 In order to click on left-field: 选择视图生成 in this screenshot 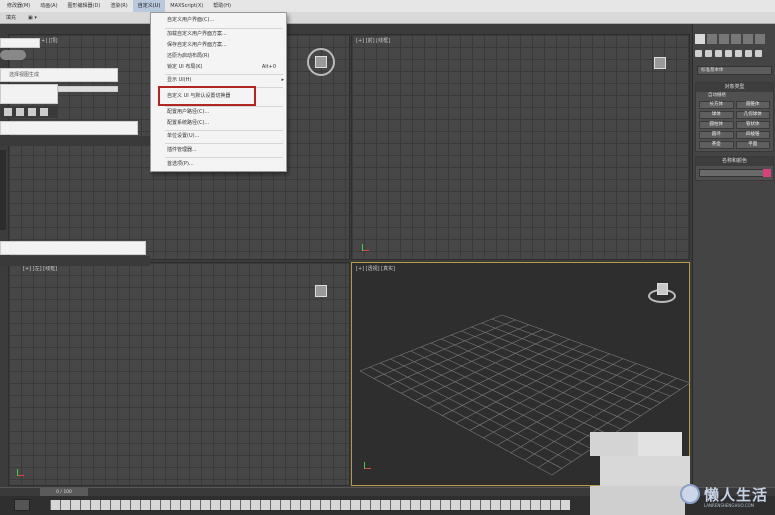, I will do `click(59, 75)`.